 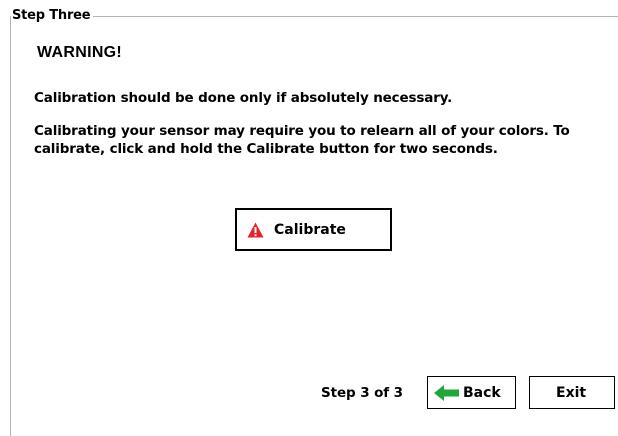 I want to click on left-arrow-icon, so click(x=446, y=393).